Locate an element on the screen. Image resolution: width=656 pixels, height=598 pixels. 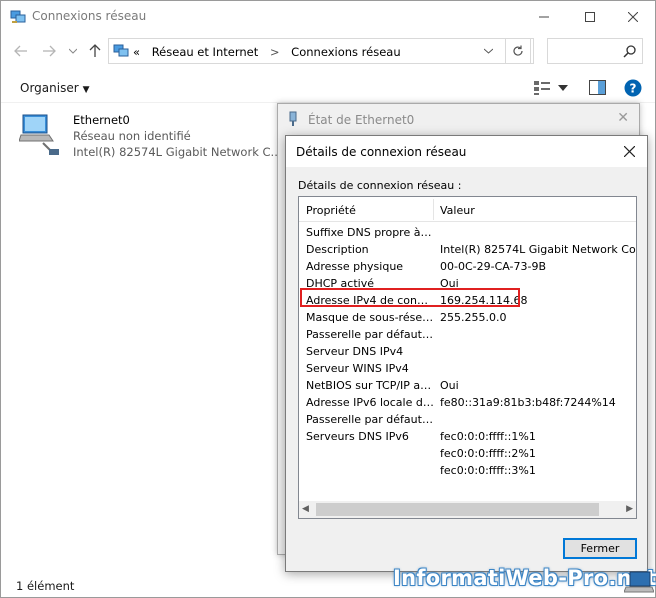
property-cell: Adresse physique is located at coordinates (355, 266).